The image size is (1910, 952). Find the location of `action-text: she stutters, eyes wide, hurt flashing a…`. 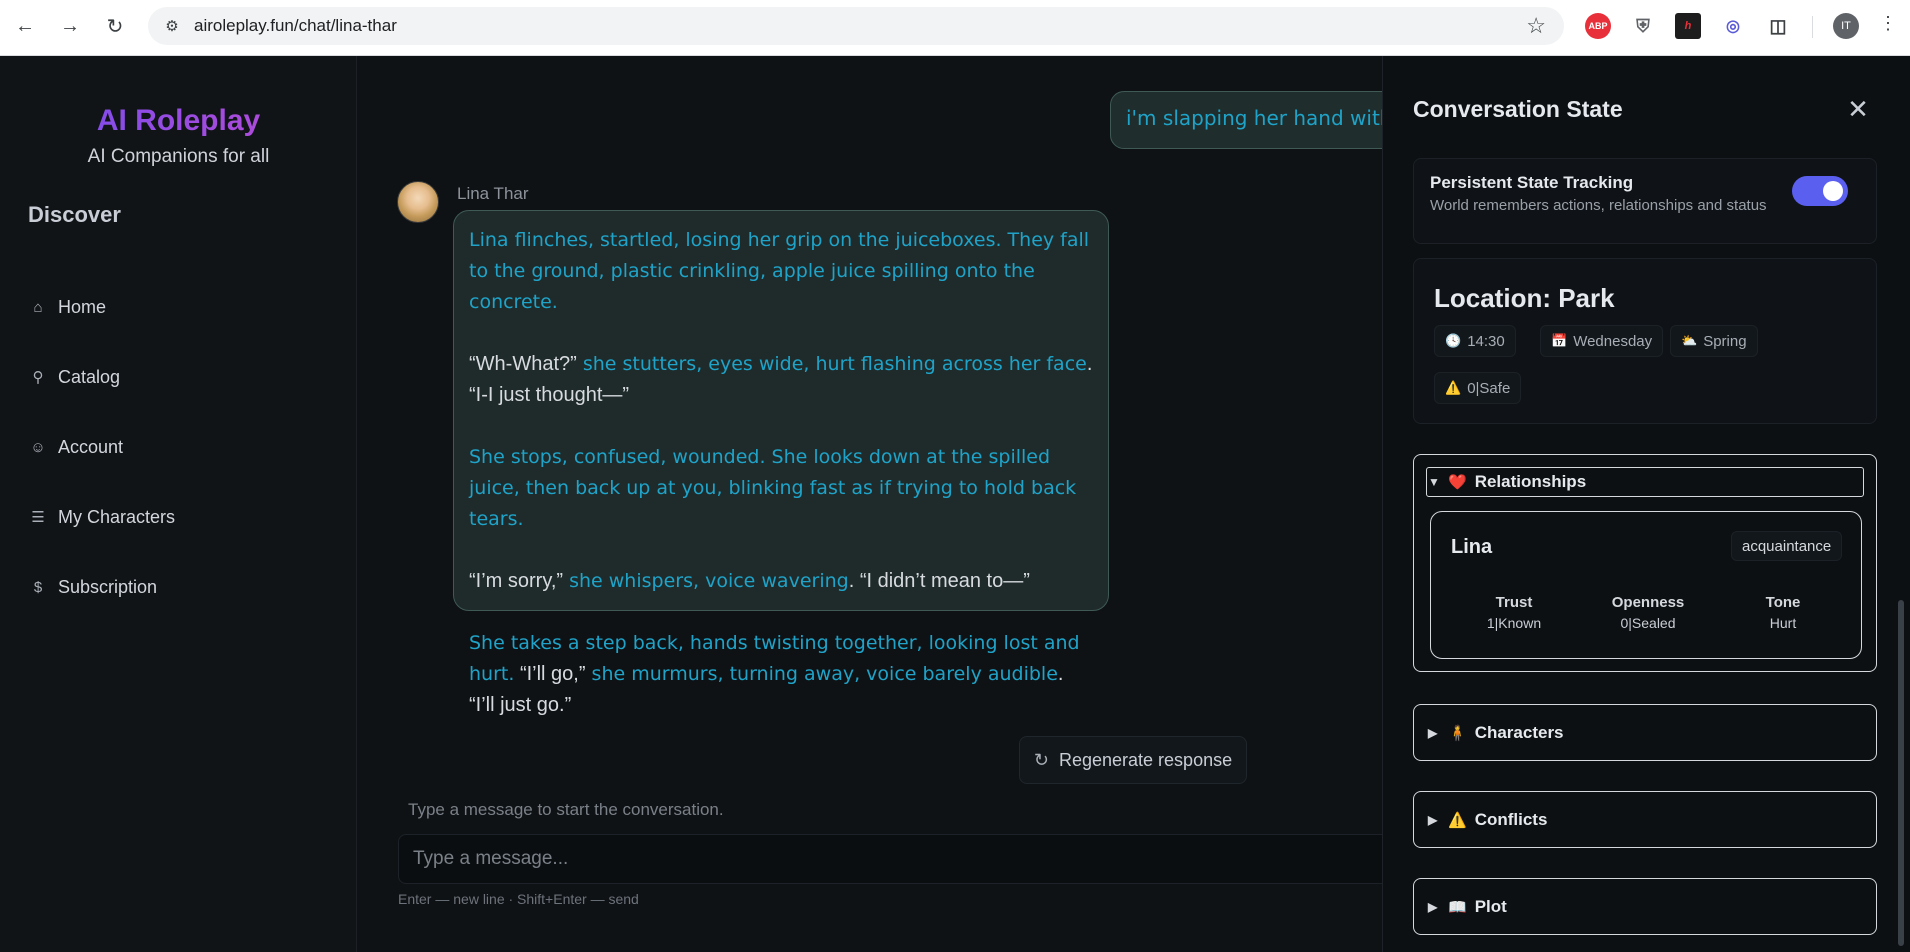

action-text: she stutters, eyes wide, hurt flashing a… is located at coordinates (831, 364).